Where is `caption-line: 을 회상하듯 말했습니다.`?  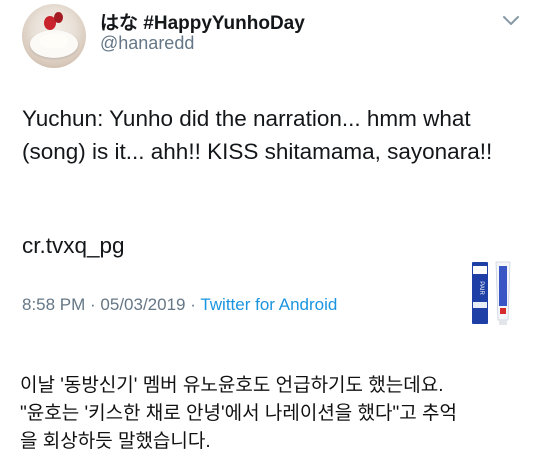 caption-line: 을 회상하듯 말했습니다. is located at coordinates (115, 441).